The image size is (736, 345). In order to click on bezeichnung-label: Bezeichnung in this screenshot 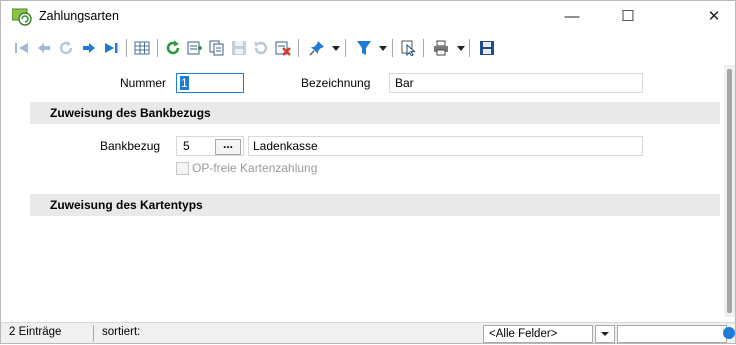, I will do `click(336, 83)`.